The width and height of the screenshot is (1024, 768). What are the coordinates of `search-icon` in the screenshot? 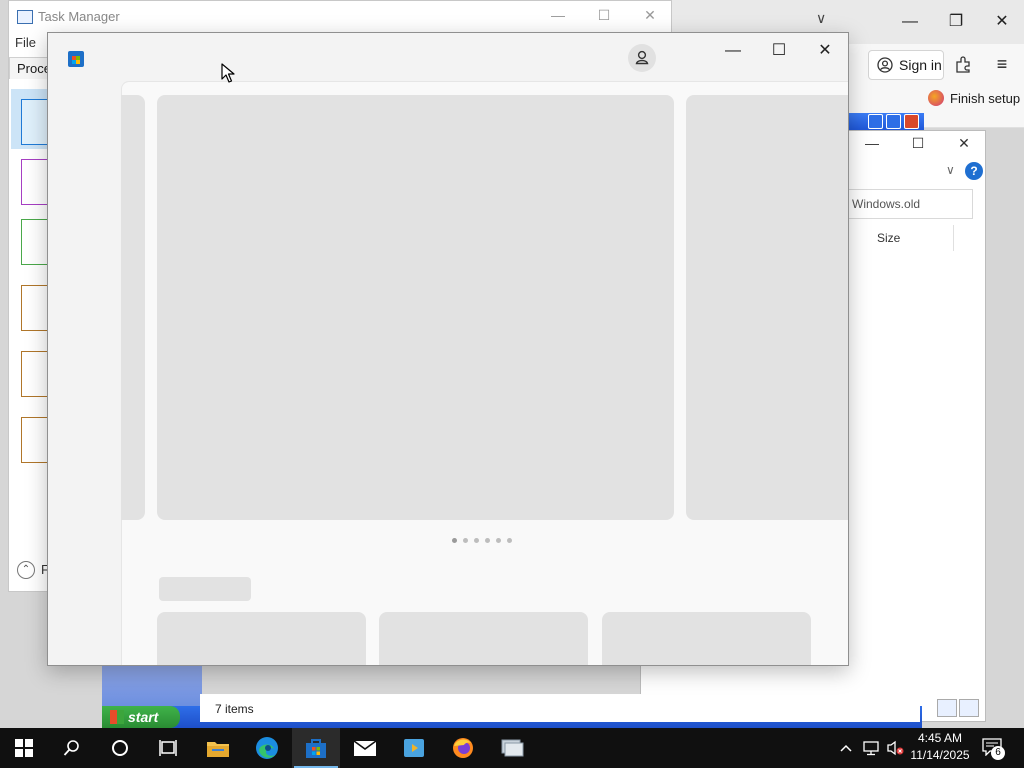 It's located at (71, 748).